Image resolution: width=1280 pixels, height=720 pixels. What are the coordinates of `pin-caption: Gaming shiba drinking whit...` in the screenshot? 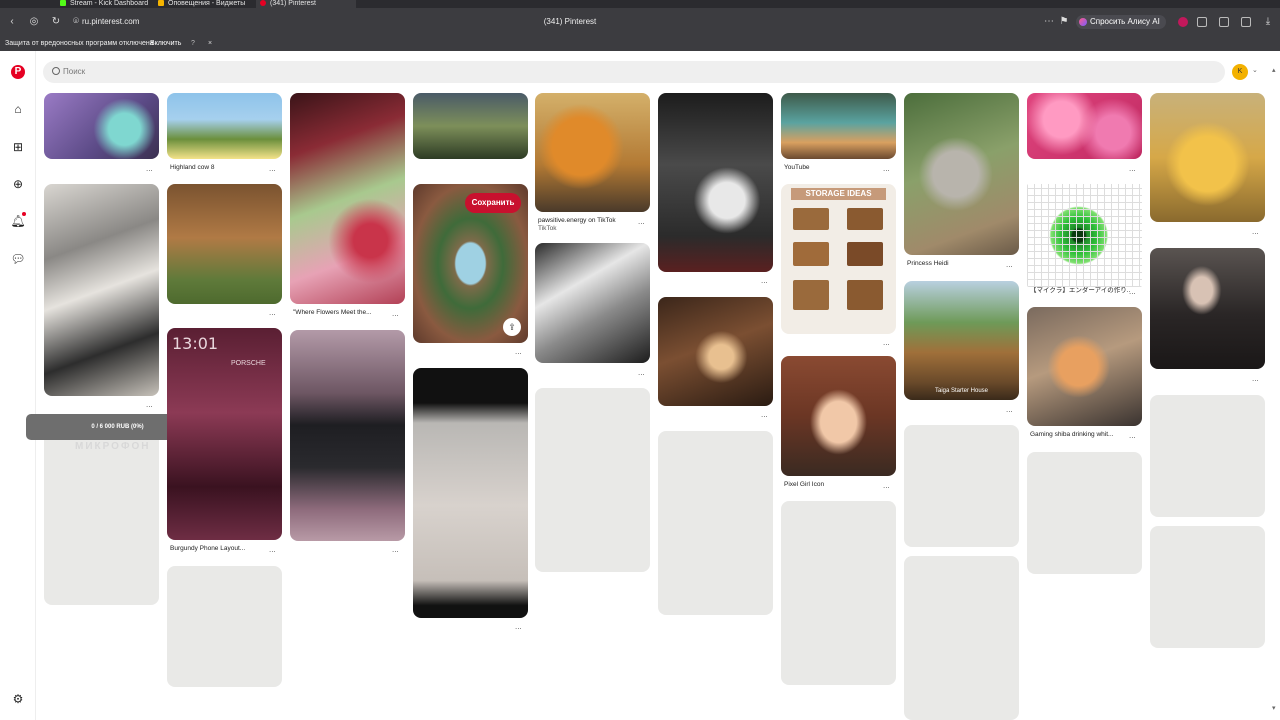 It's located at (1080, 435).